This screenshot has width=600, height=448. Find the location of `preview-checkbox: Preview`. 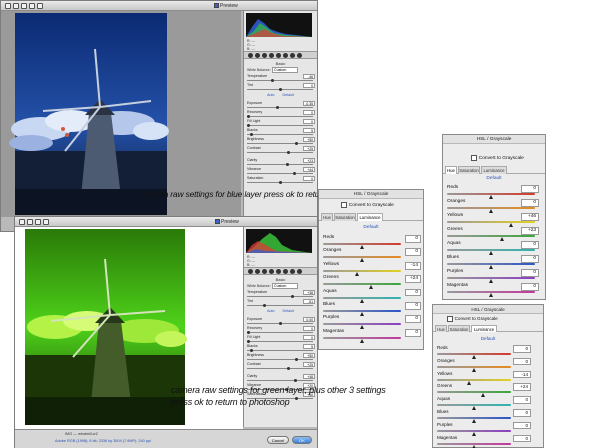

preview-checkbox: Preview is located at coordinates (227, 222).